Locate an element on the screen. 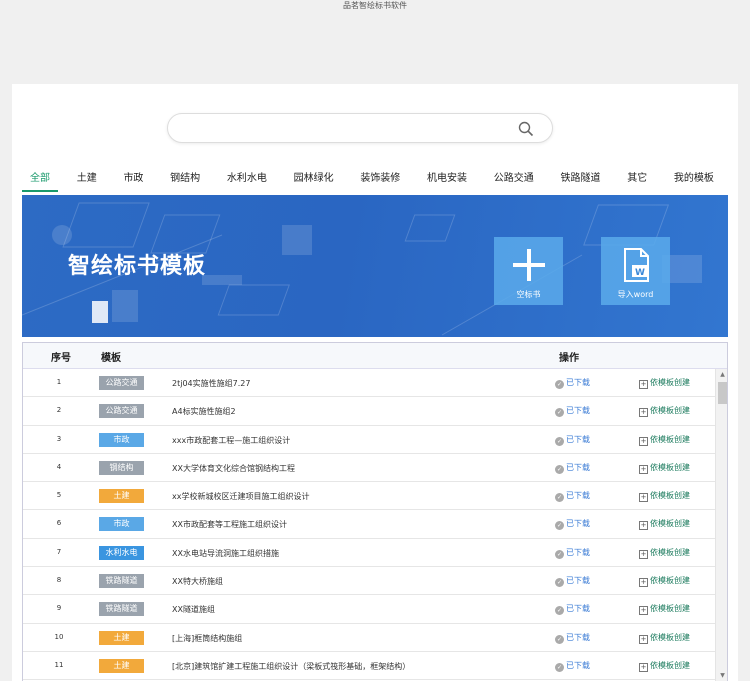  tab-3: 钢结构 is located at coordinates (185, 181).